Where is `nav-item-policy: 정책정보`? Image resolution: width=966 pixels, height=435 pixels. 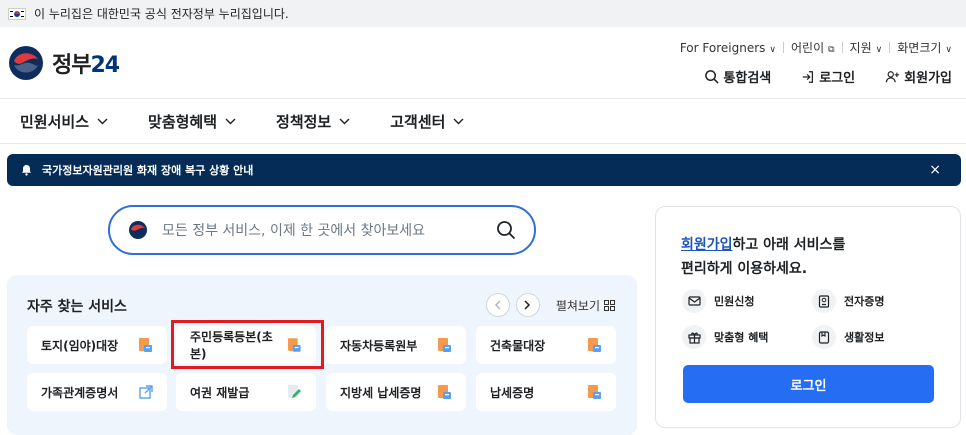 nav-item-policy: 정책정보 is located at coordinates (313, 121).